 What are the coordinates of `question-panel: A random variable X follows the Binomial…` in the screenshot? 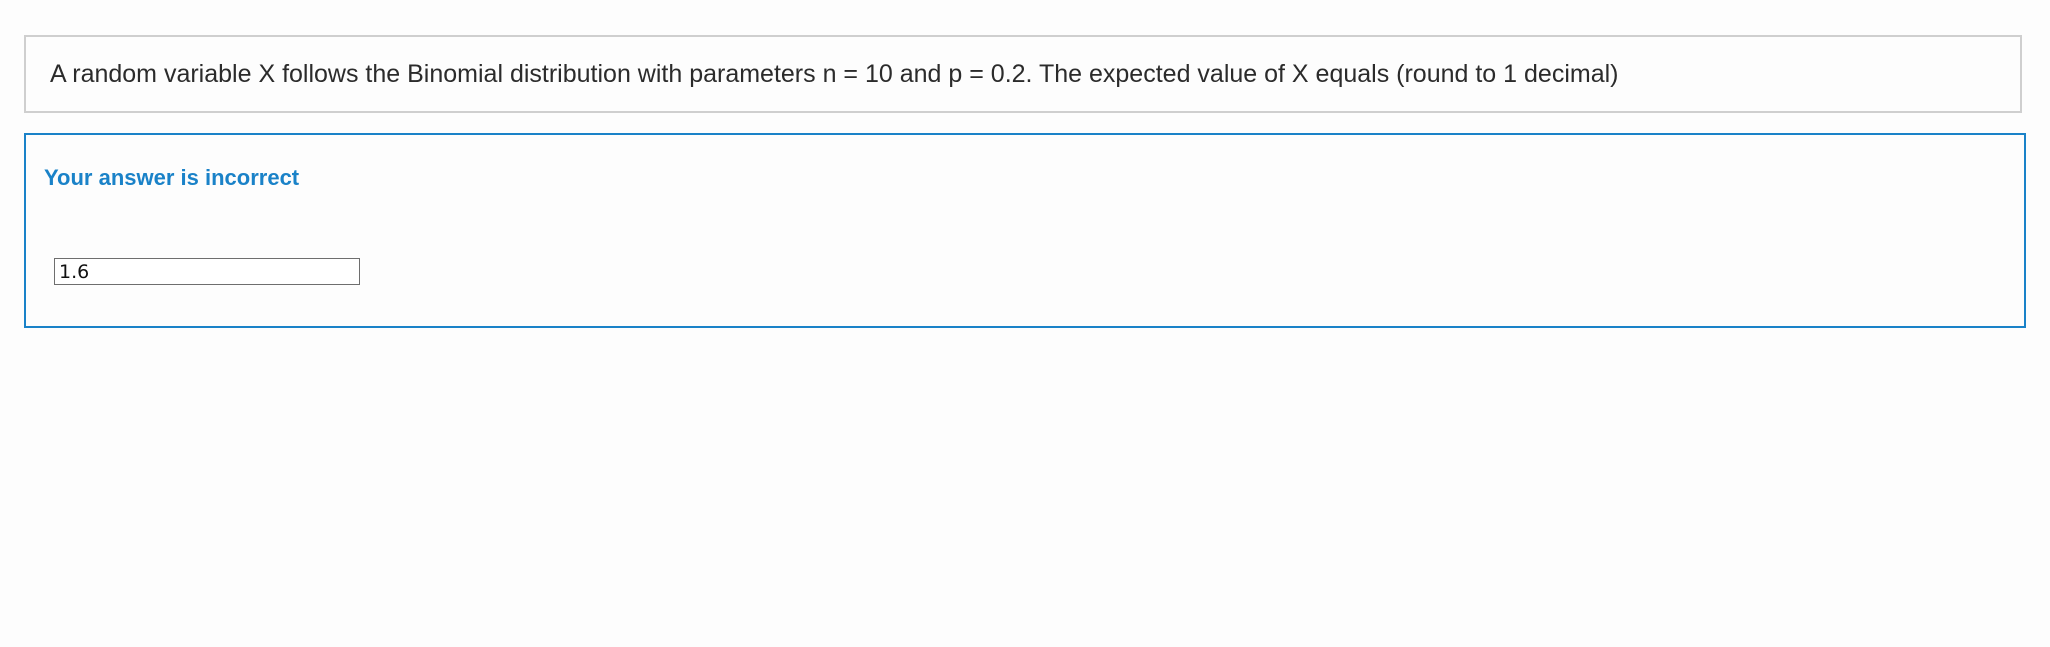 It's located at (1023, 74).